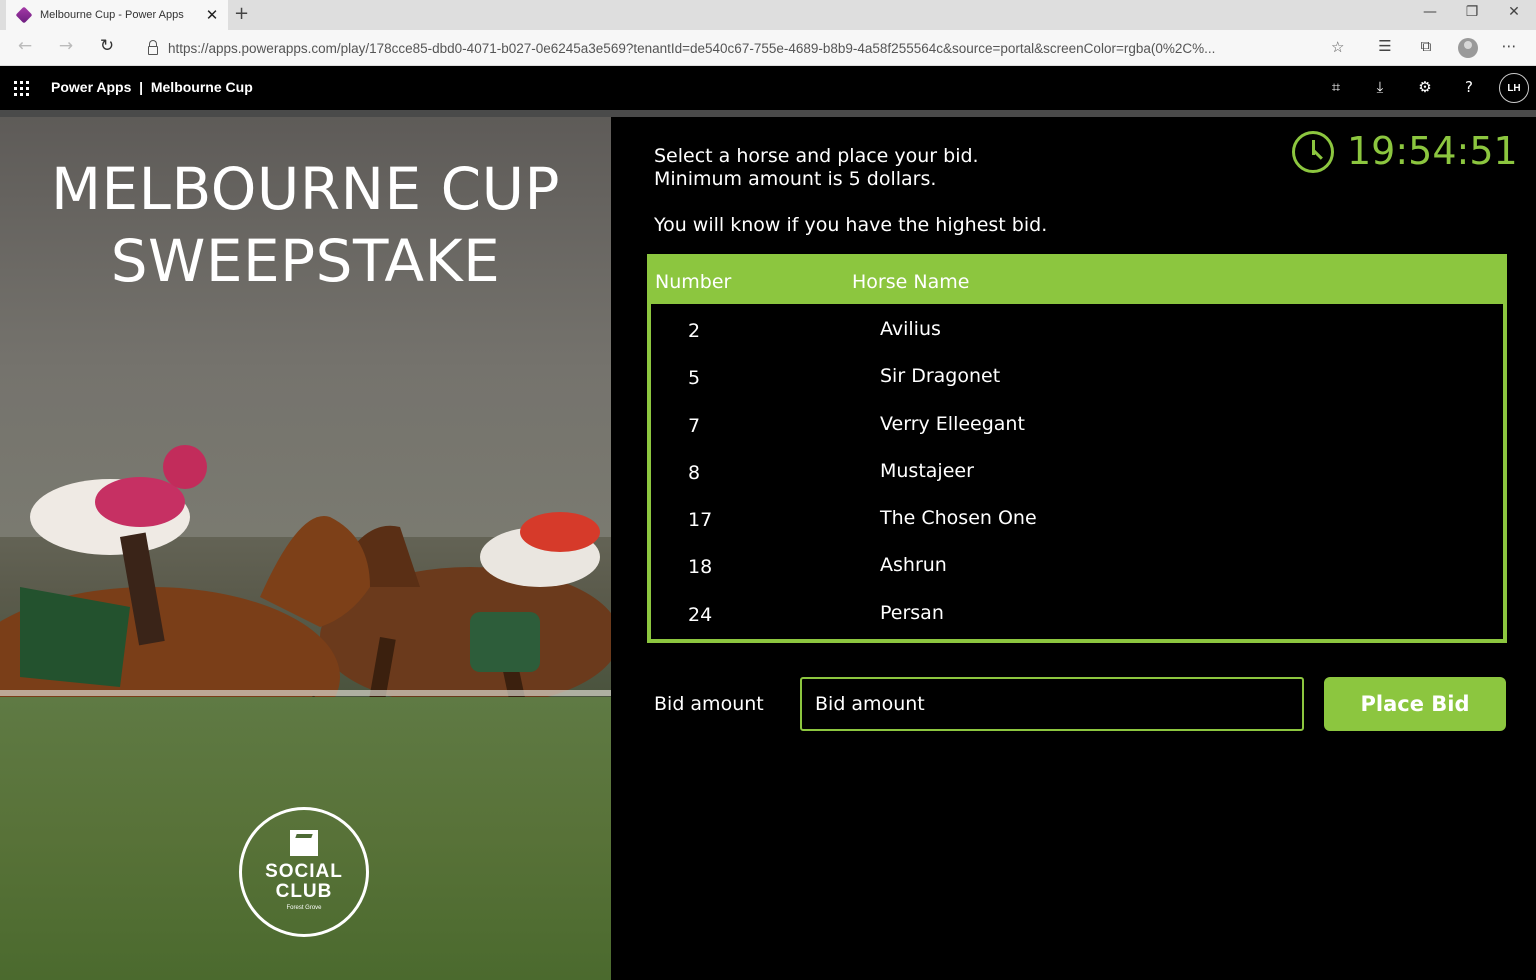  I want to click on favorites-icon: ☰, so click(1385, 46).